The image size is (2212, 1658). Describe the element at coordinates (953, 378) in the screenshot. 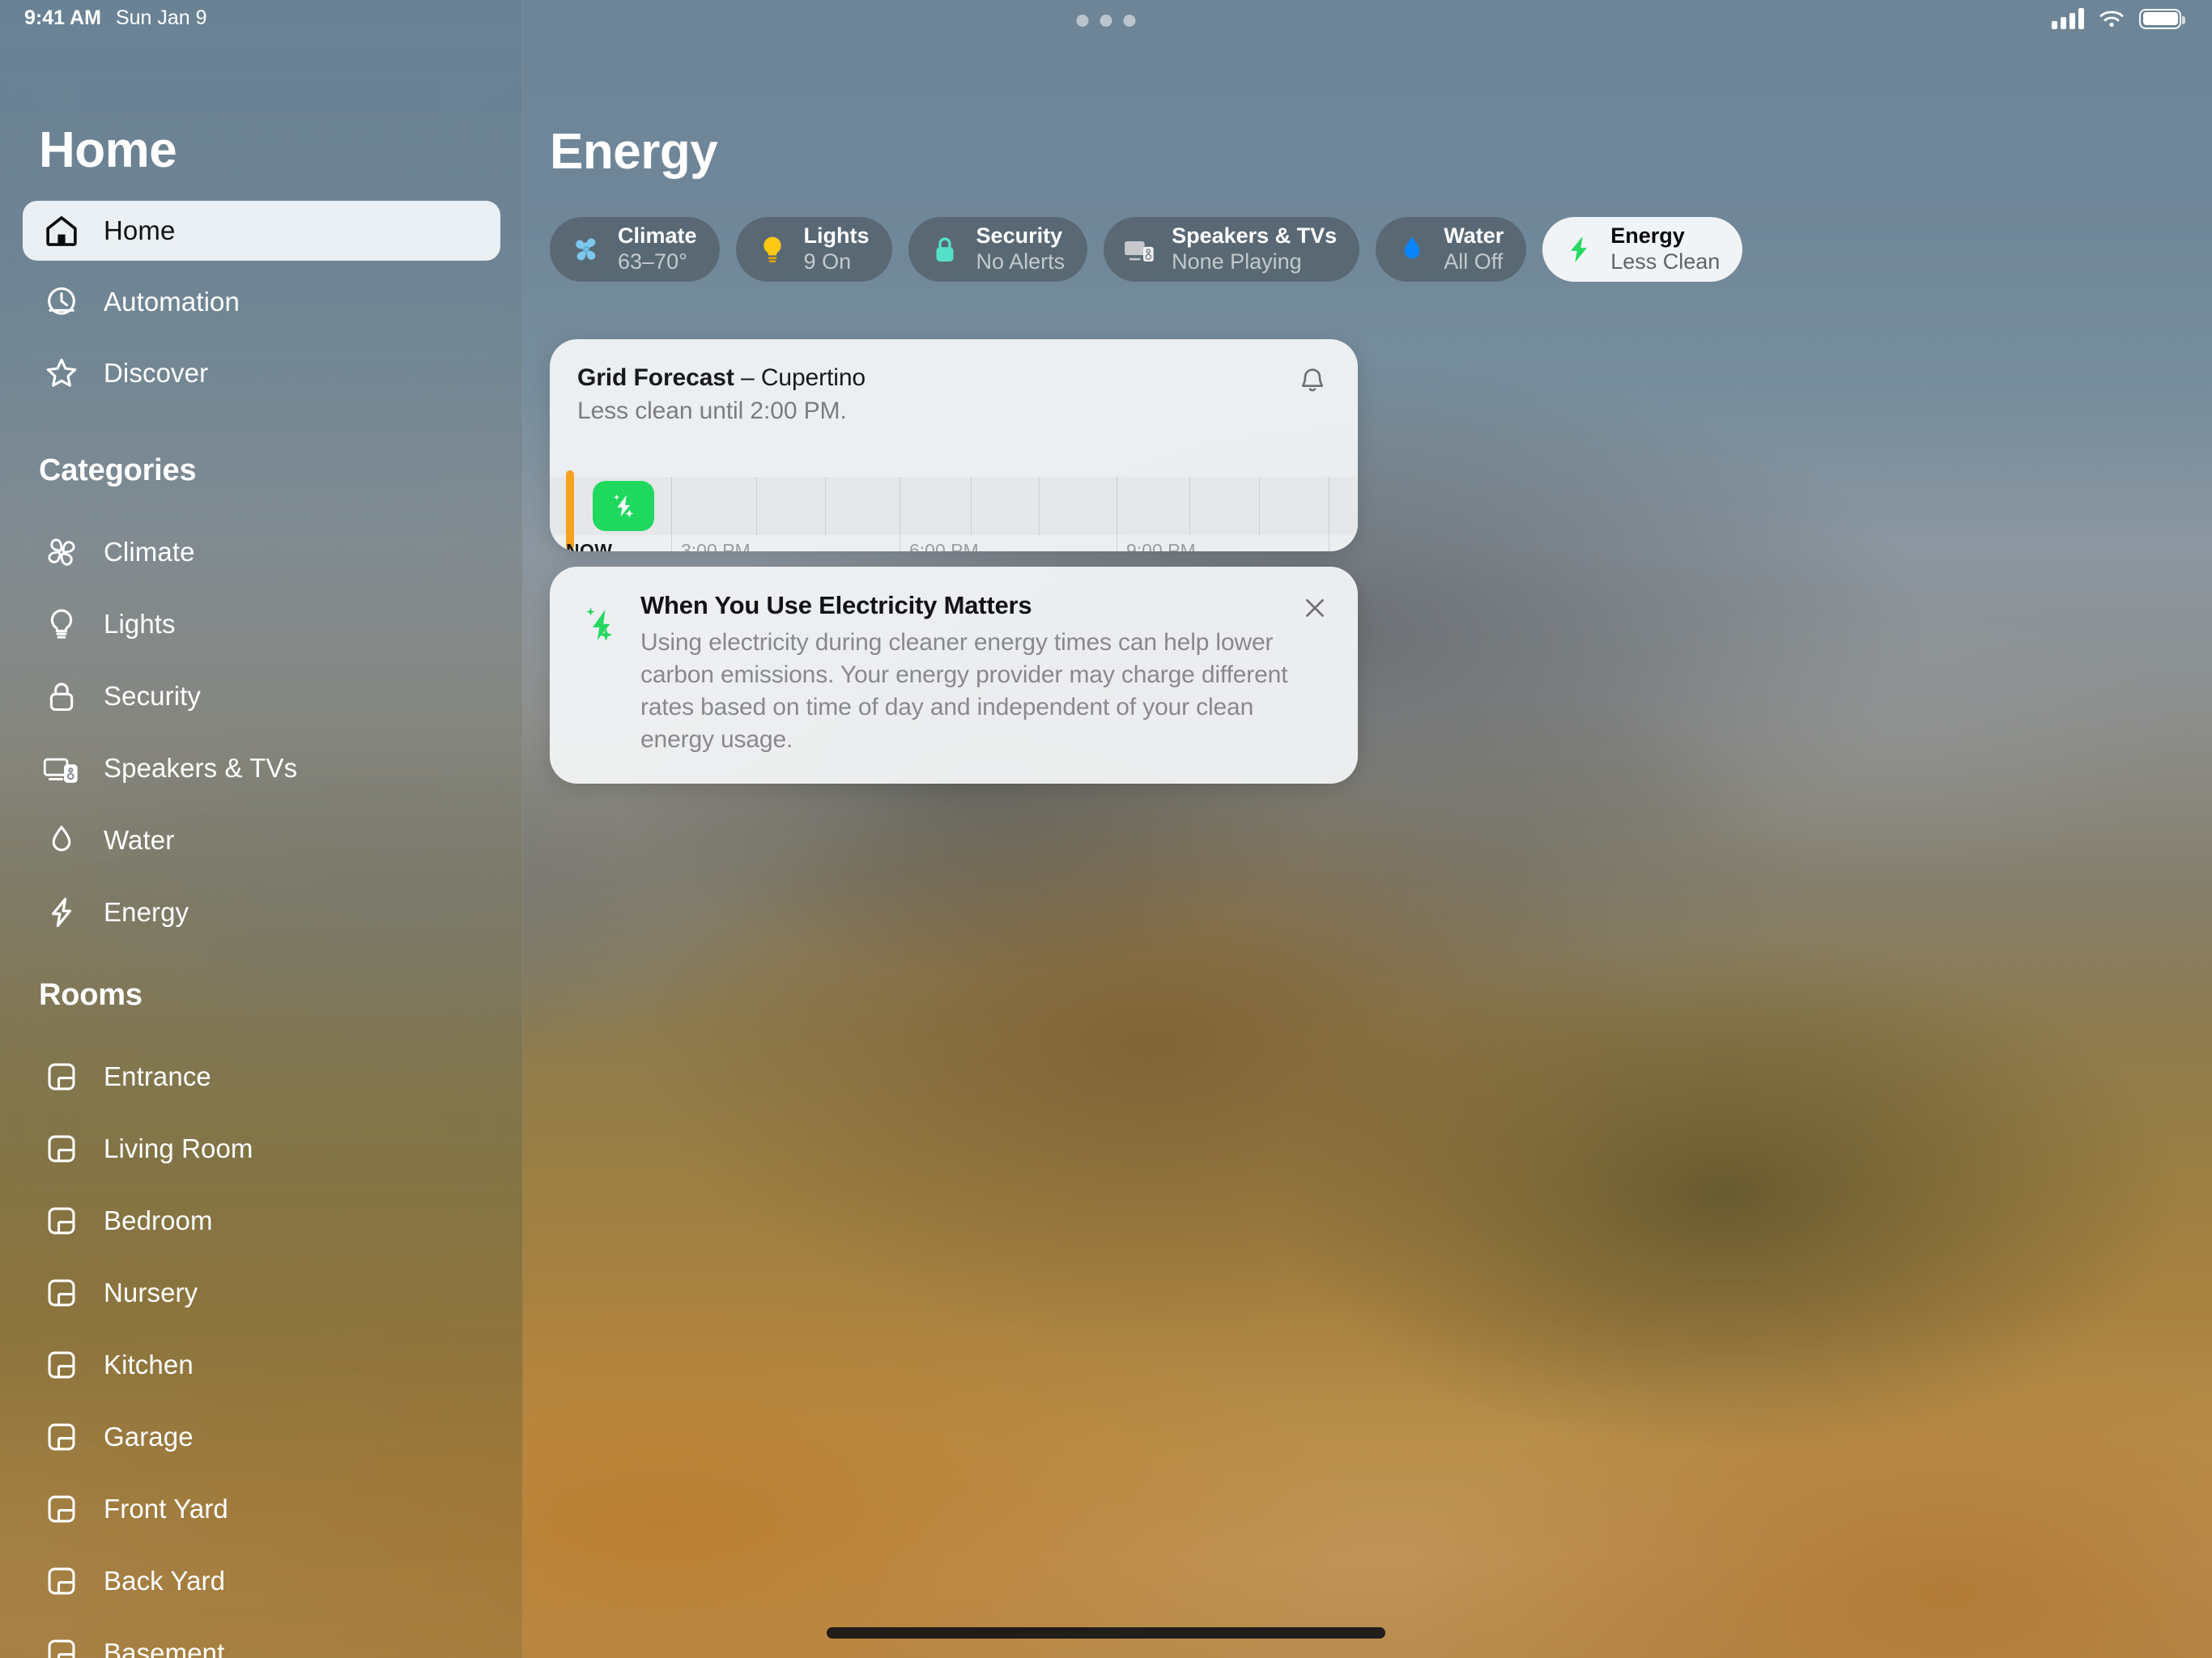

I see `grid-forecast-title: Grid Forecast – Cupertino` at that location.